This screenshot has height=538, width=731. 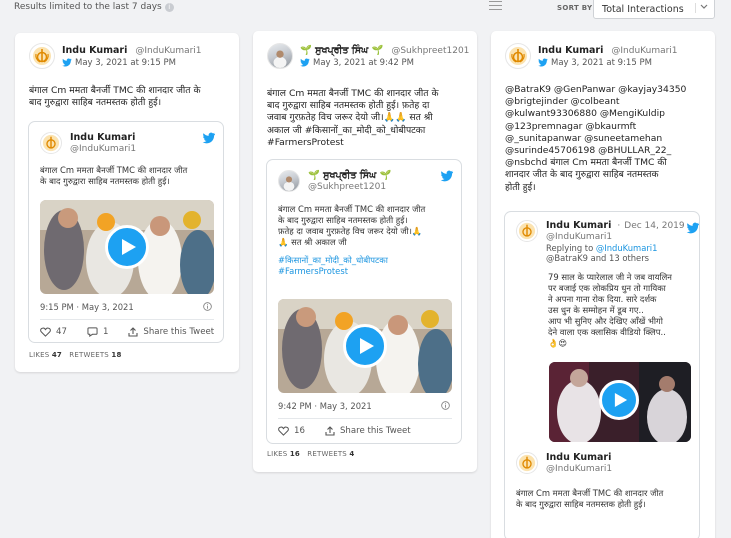 I want to click on text-line: अकाल जी #किसानों_का_मोदी_को_धोबीपटका, so click(x=346, y=130).